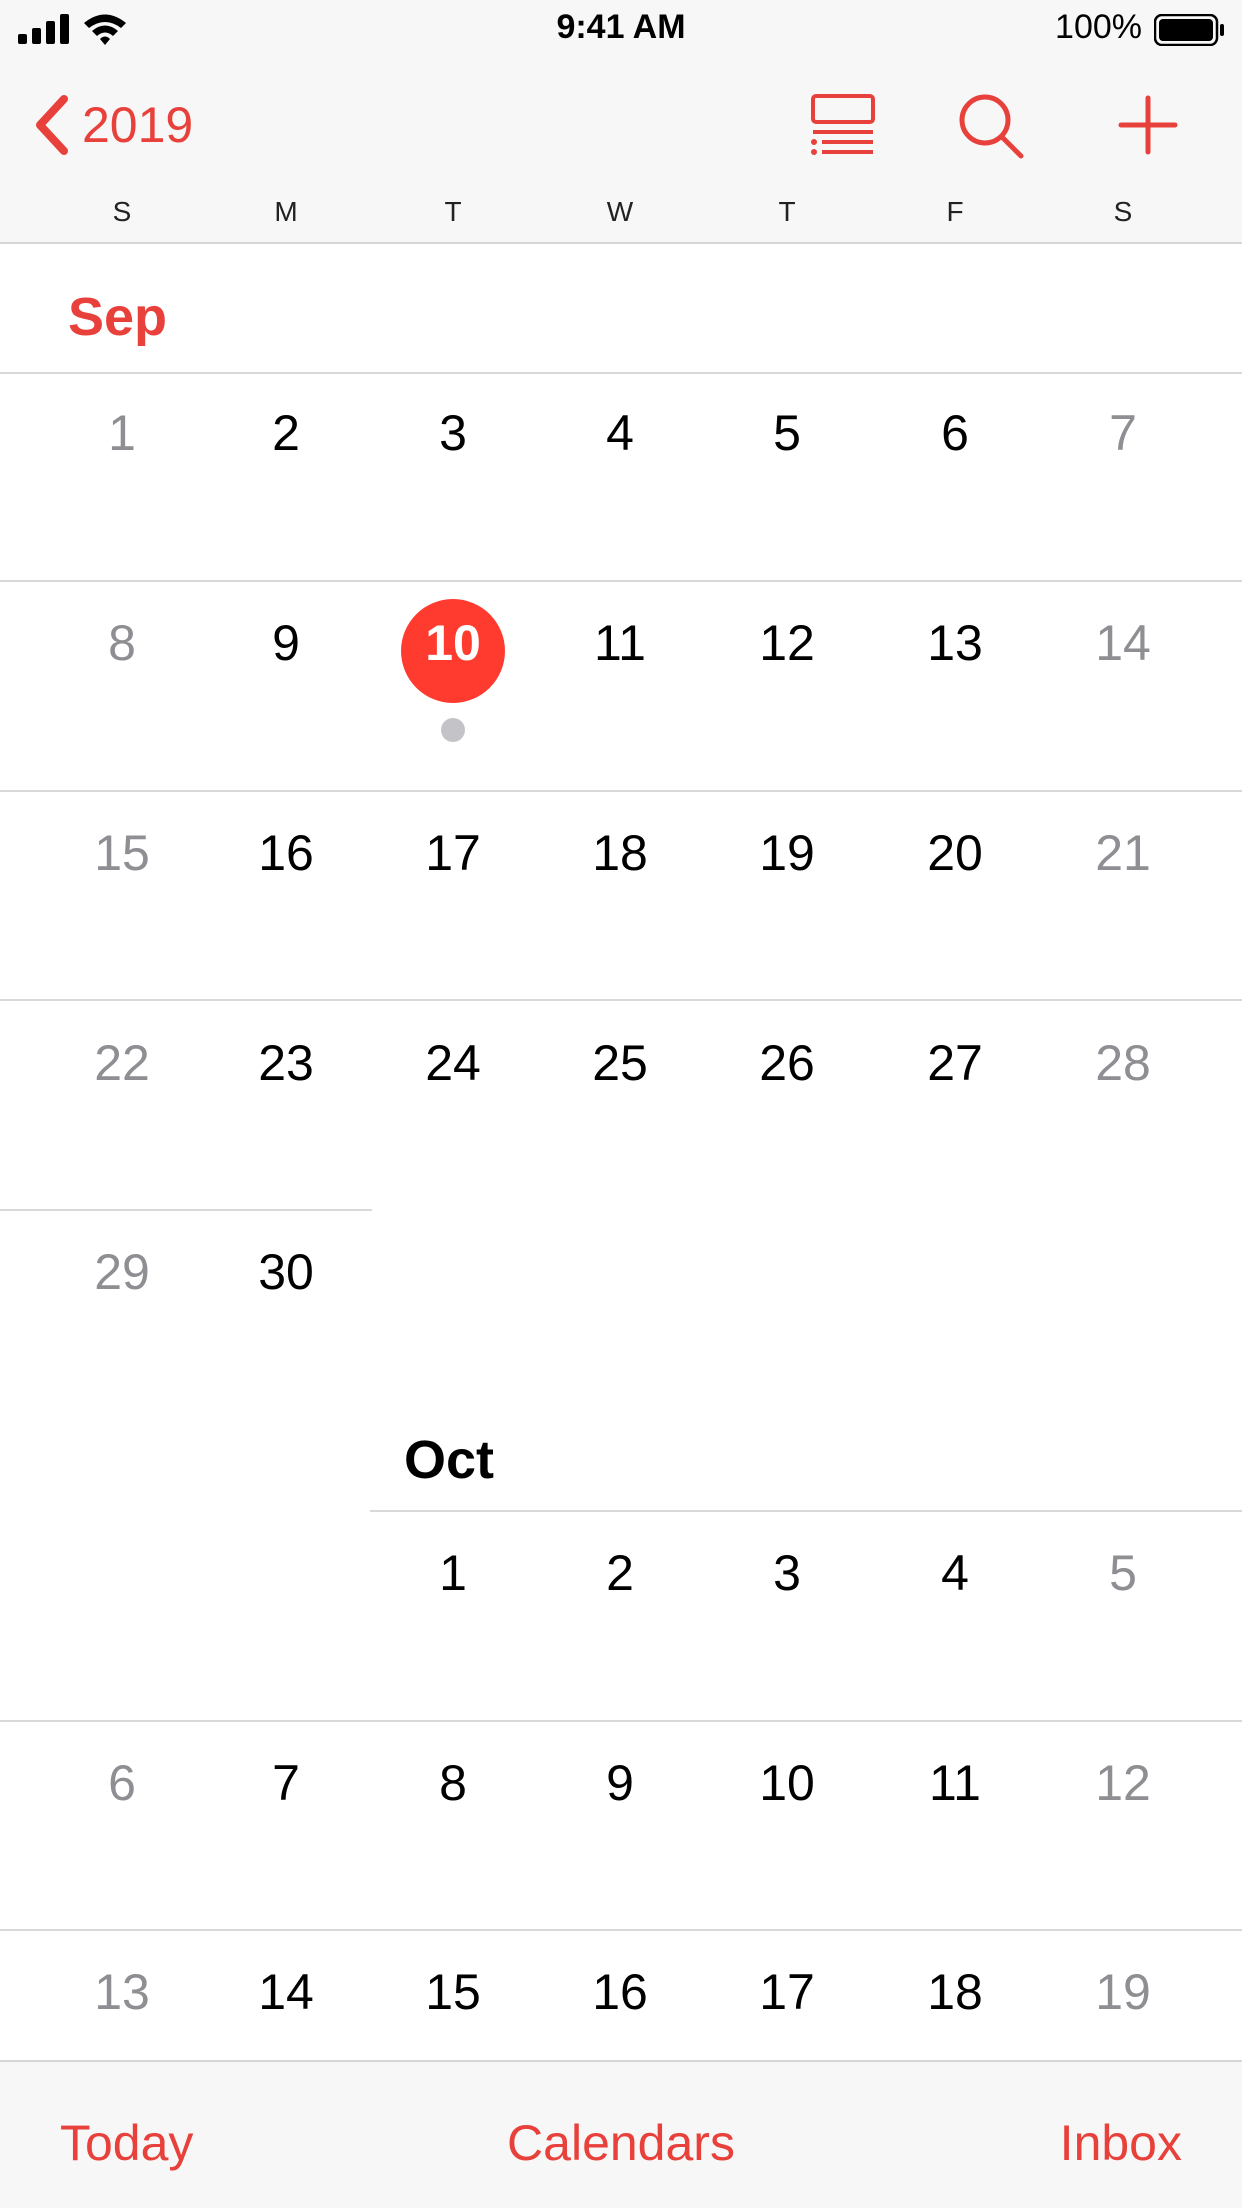 The width and height of the screenshot is (1242, 2208). I want to click on day-cell-today: 10, so click(453, 643).